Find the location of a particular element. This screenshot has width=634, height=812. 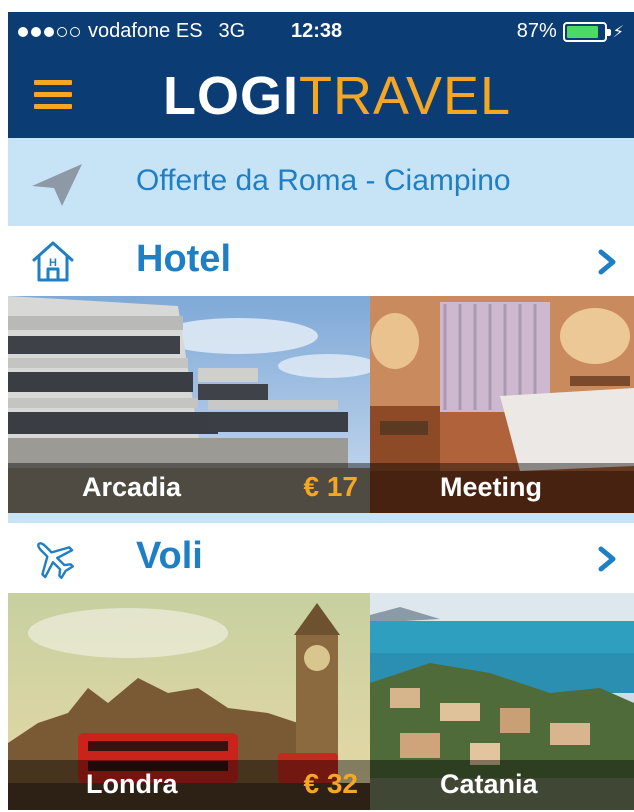

airplane-icon is located at coordinates (55, 560).